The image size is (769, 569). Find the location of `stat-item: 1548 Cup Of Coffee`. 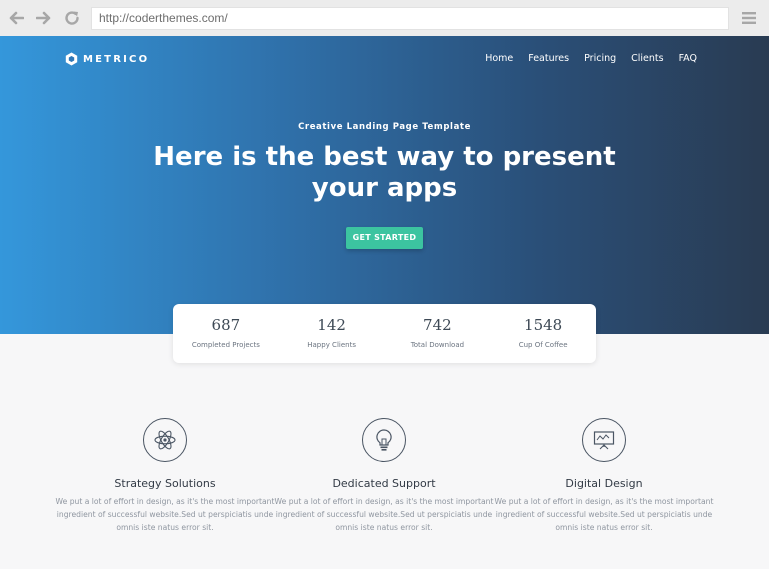

stat-item: 1548 Cup Of Coffee is located at coordinates (543, 333).